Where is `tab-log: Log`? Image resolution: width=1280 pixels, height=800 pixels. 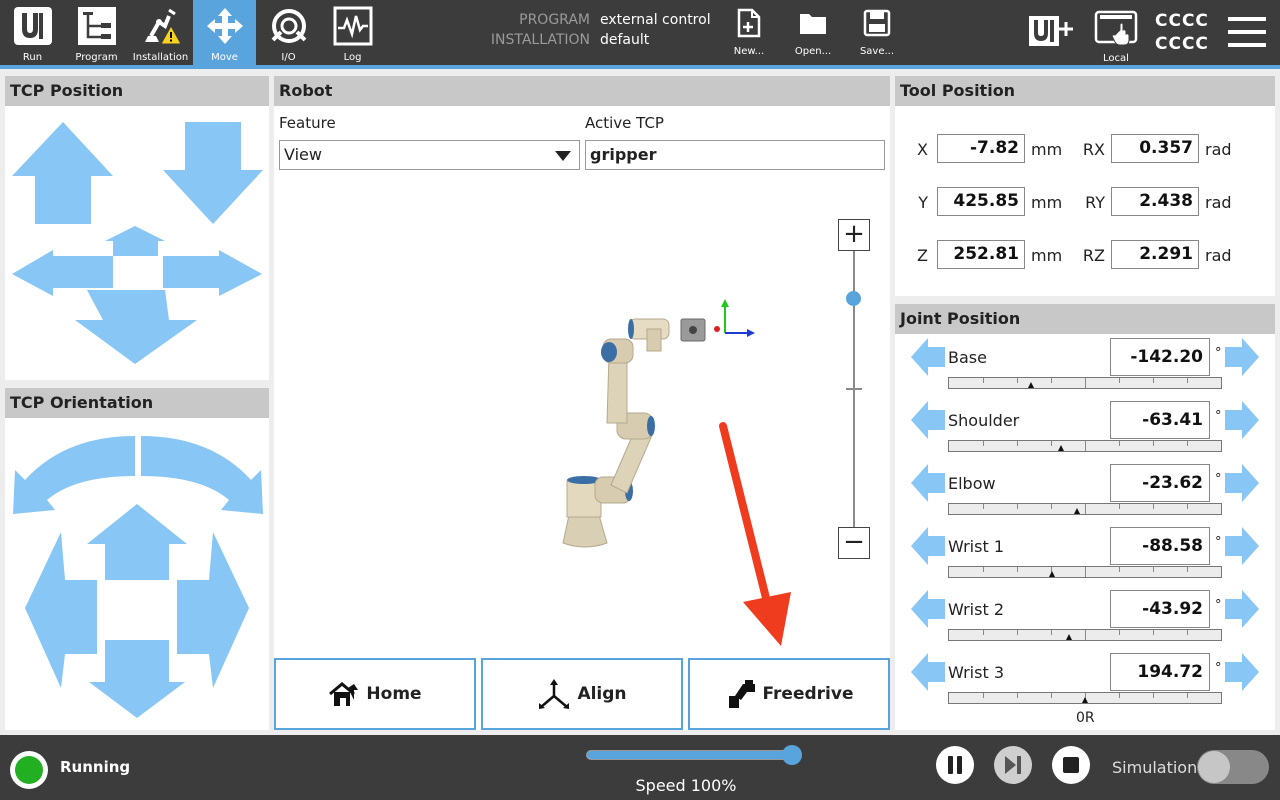 tab-log: Log is located at coordinates (352, 32).